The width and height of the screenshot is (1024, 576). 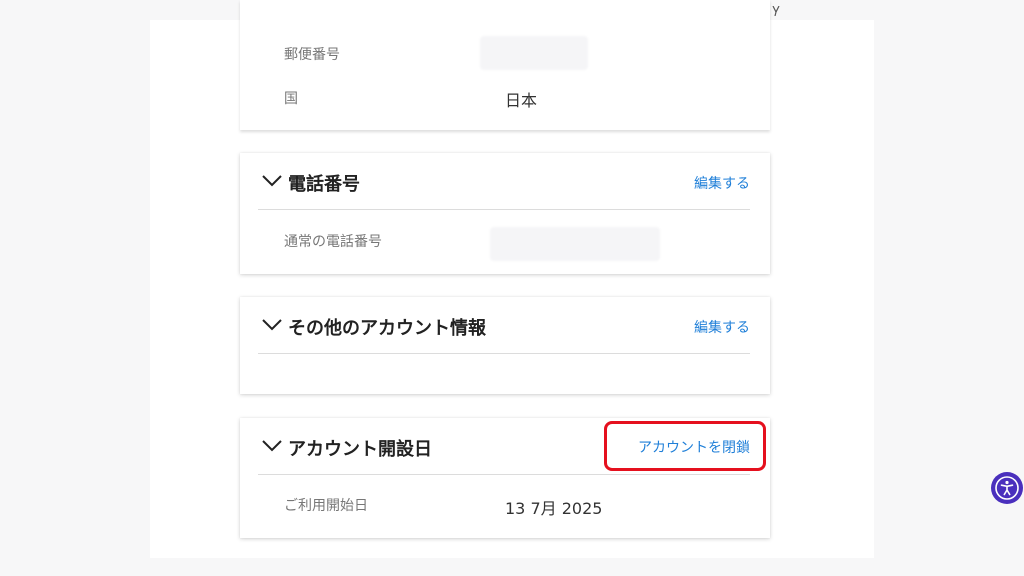 I want to click on phone-card: 電話番号 編集する 通常の電話番号, so click(x=505, y=213).